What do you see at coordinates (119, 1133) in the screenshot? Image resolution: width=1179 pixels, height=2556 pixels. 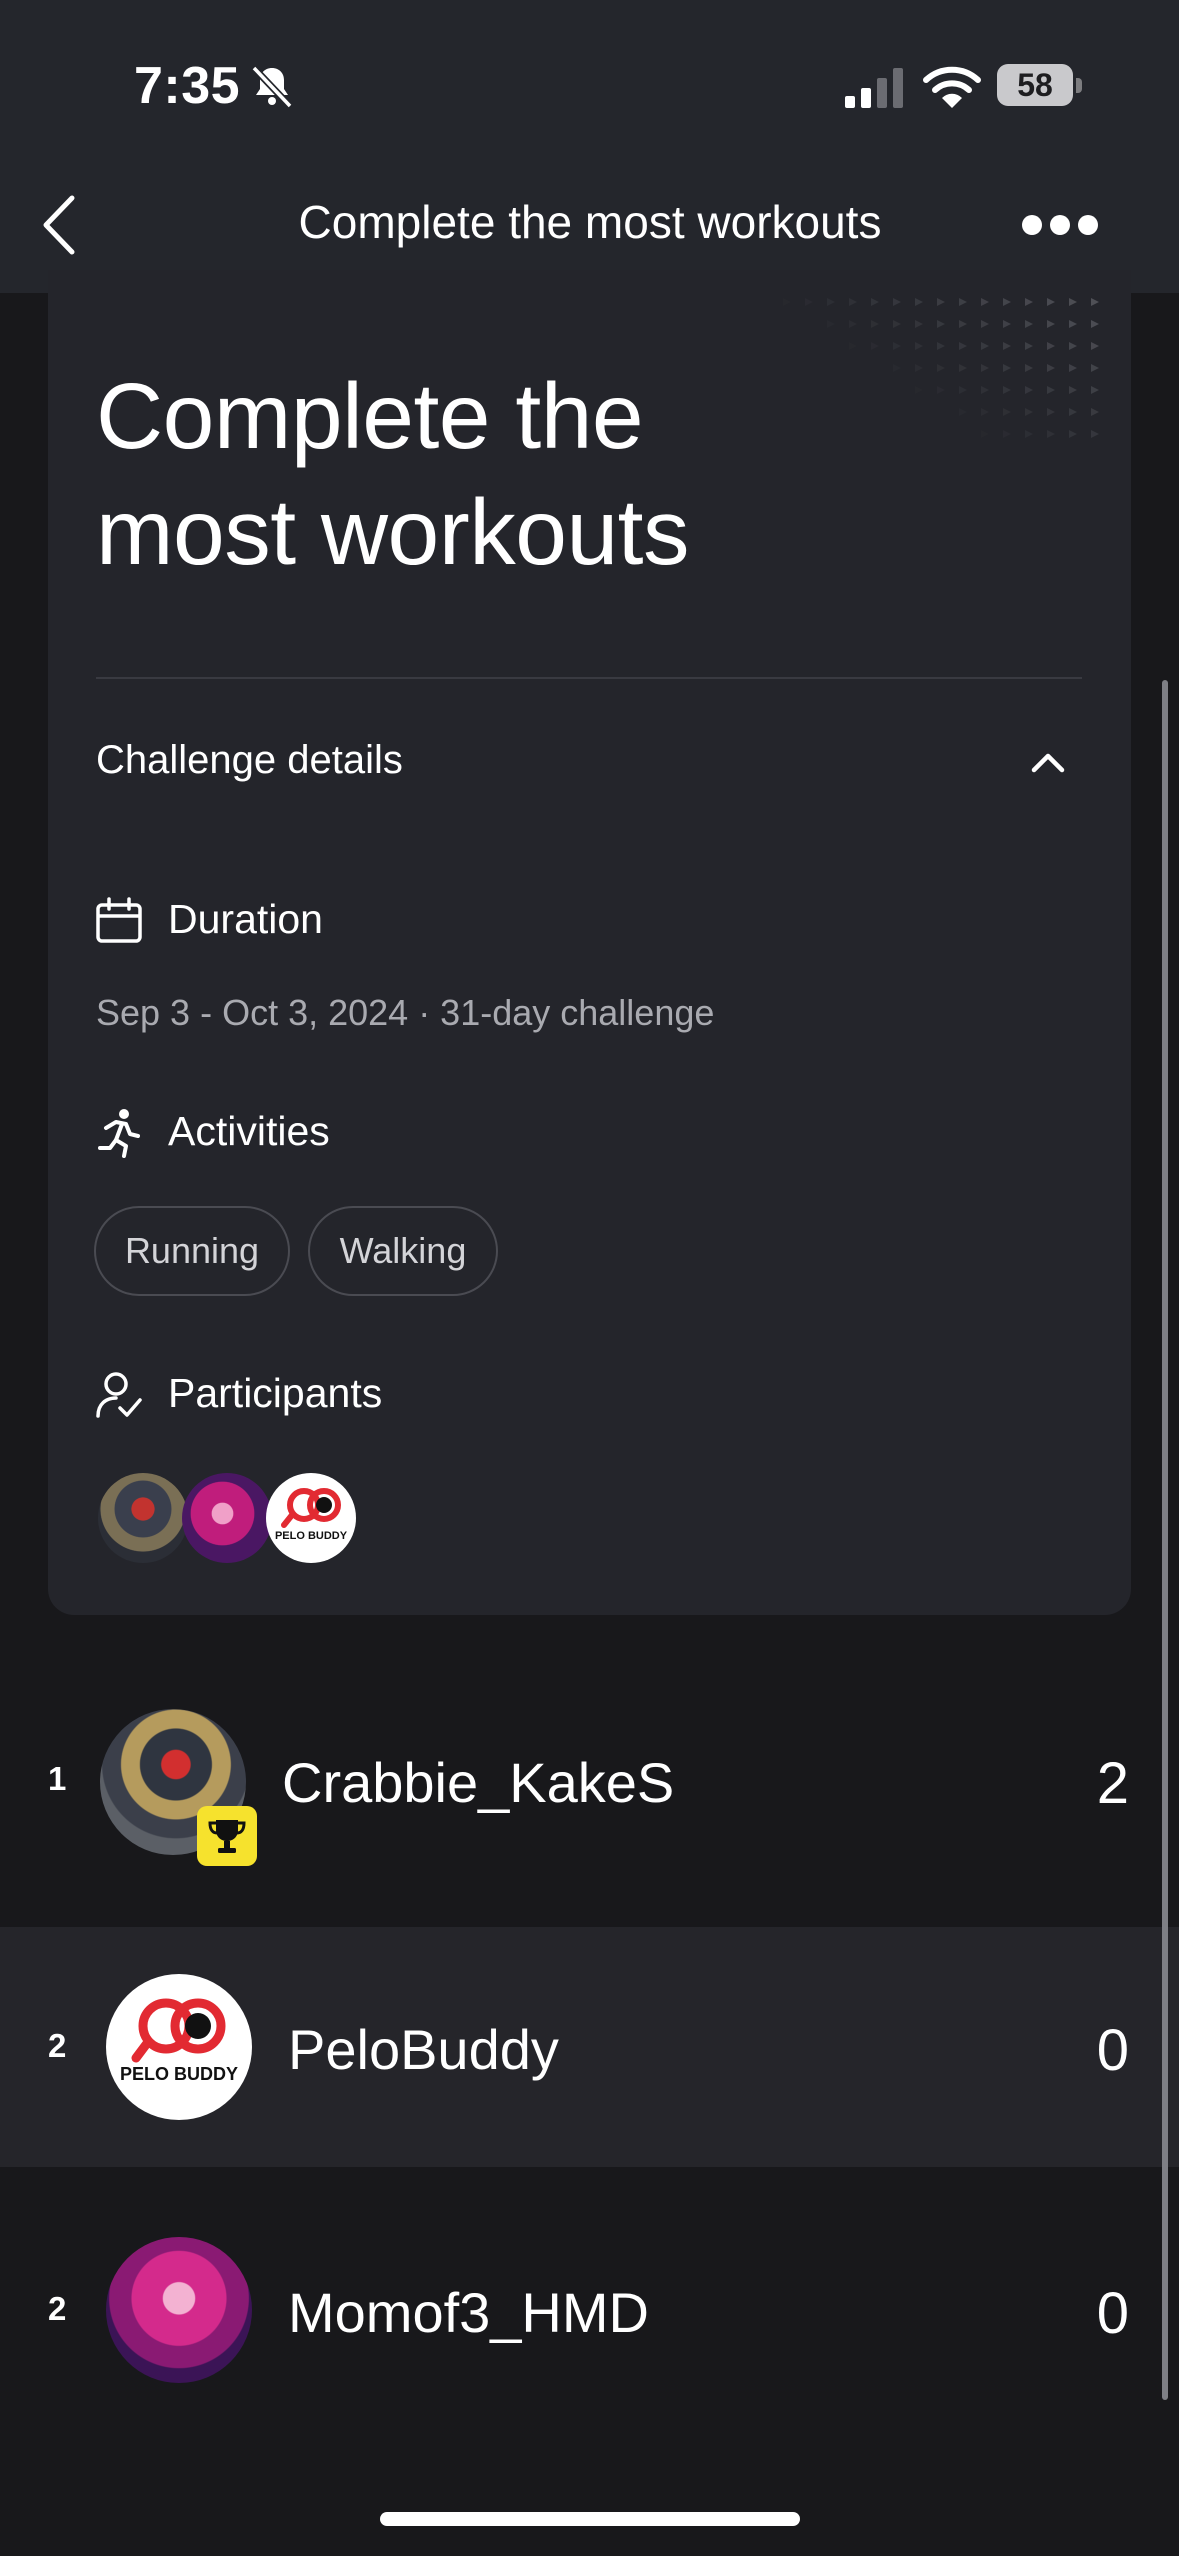 I see `running-person-icon` at bounding box center [119, 1133].